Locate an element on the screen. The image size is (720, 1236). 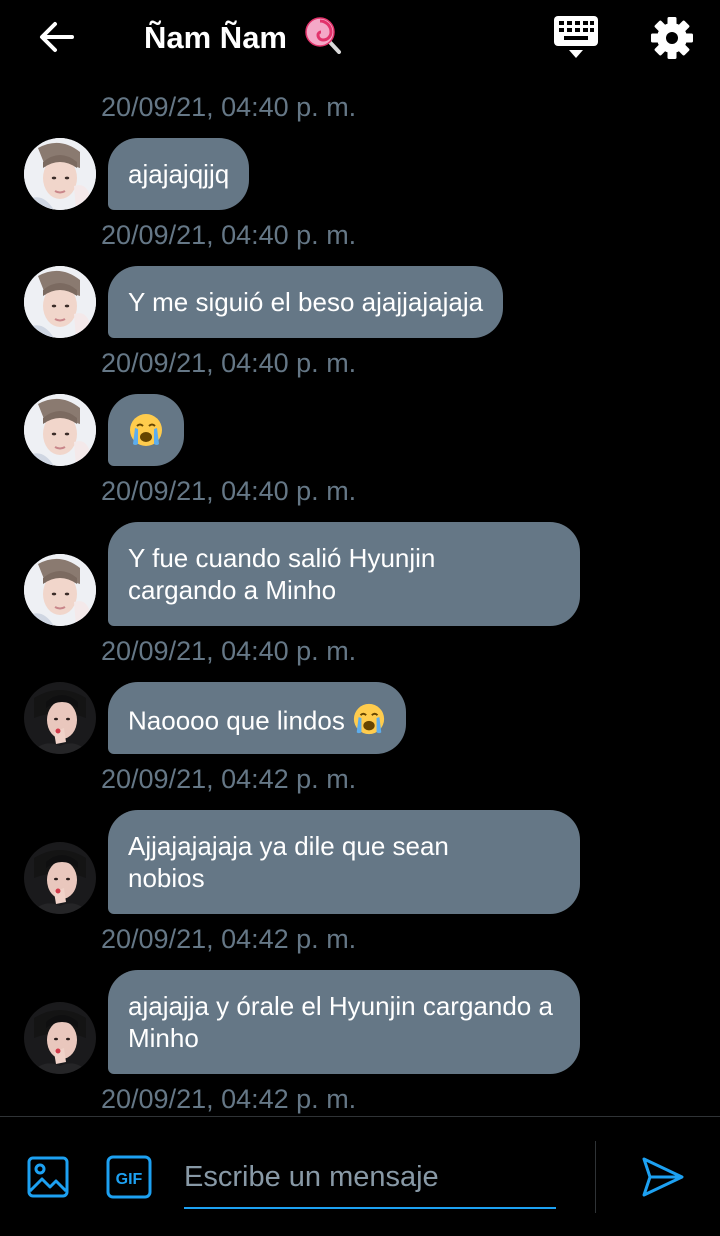
message-text: Ajjajajajaja ya dile que sean nobios is located at coordinates (288, 862).